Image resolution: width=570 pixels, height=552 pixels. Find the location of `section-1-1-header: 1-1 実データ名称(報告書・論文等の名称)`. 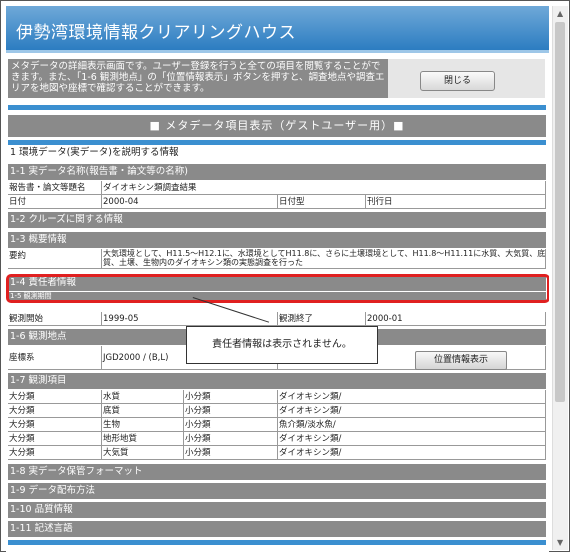

section-1-1-header: 1-1 実データ名称(報告書・論文等の名称) is located at coordinates (277, 172).